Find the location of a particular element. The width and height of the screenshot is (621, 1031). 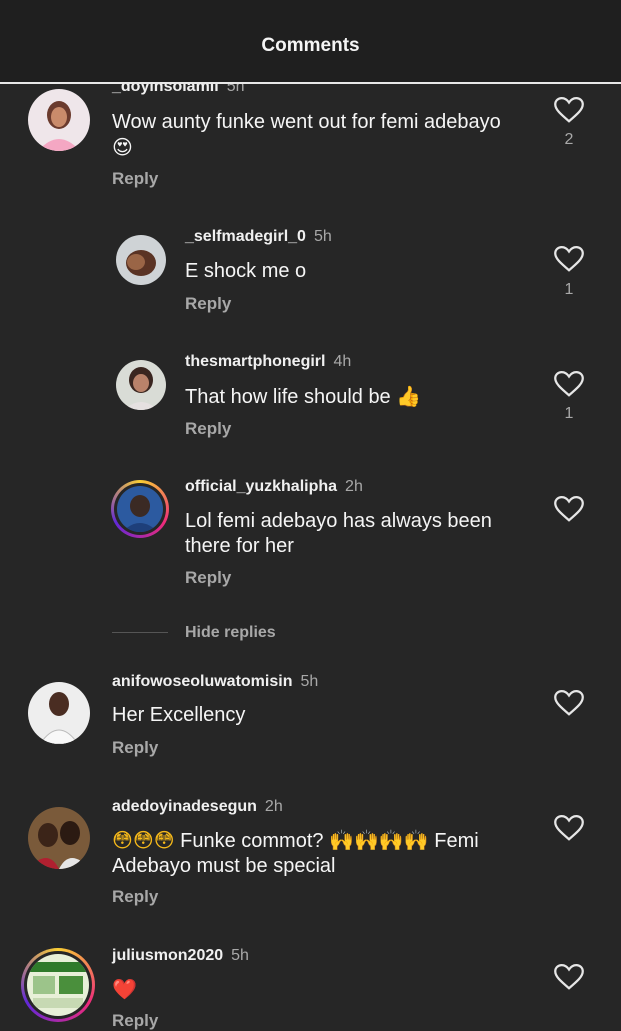

comment-meta: anifowoseoluwatomisin 5h is located at coordinates (215, 682).